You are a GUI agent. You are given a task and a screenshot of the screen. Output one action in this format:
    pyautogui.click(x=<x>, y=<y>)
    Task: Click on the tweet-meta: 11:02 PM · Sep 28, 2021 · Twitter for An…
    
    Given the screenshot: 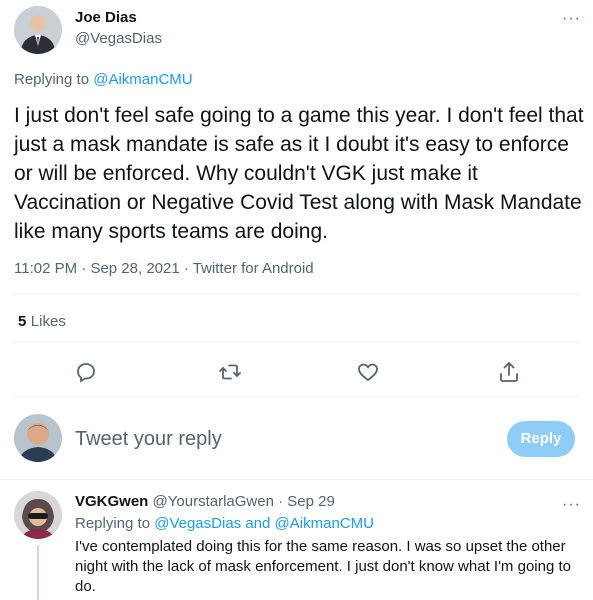 What is the action you would take?
    pyautogui.click(x=164, y=268)
    